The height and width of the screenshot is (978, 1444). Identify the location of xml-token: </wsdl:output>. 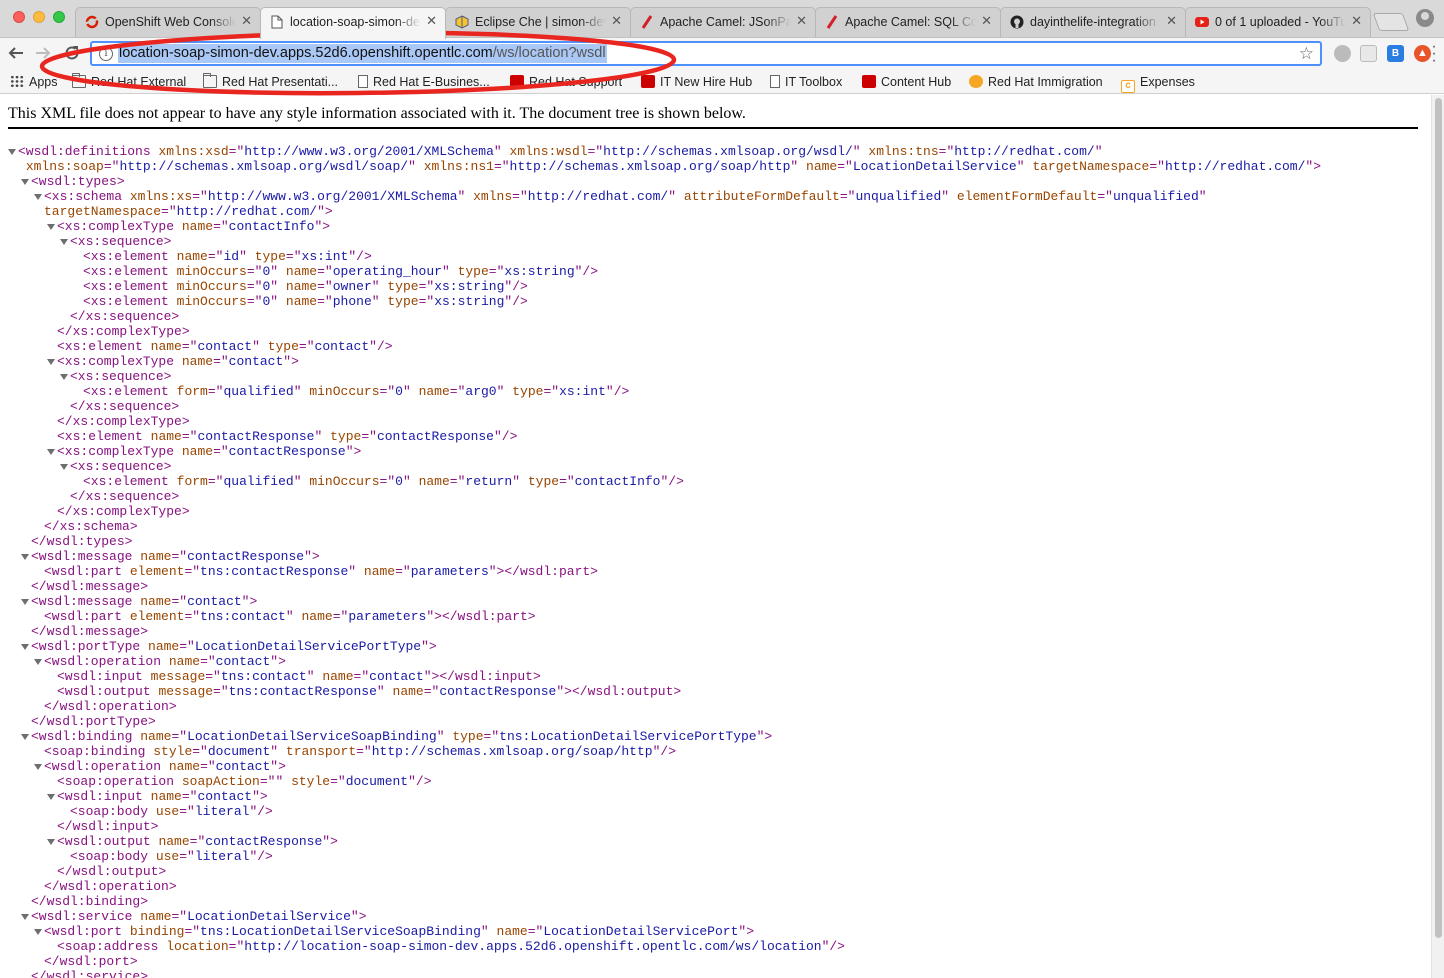
(112, 871).